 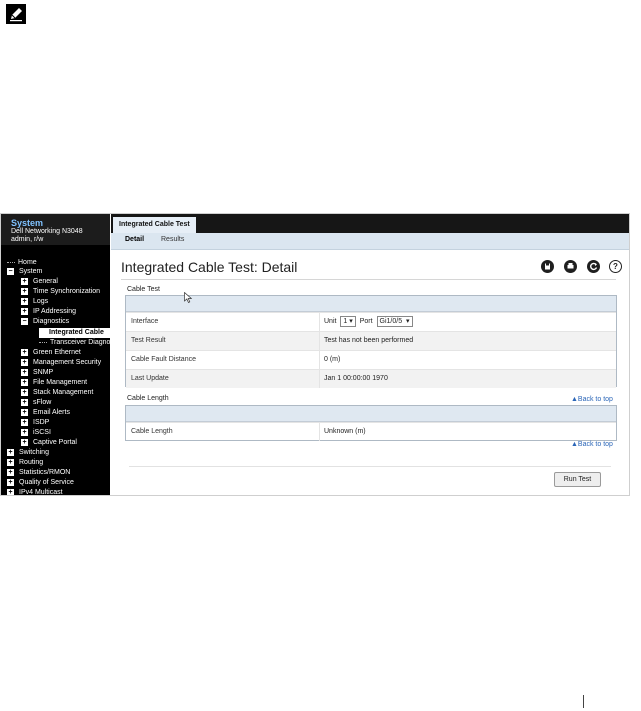 I want to click on subtab-results: Results, so click(x=172, y=239).